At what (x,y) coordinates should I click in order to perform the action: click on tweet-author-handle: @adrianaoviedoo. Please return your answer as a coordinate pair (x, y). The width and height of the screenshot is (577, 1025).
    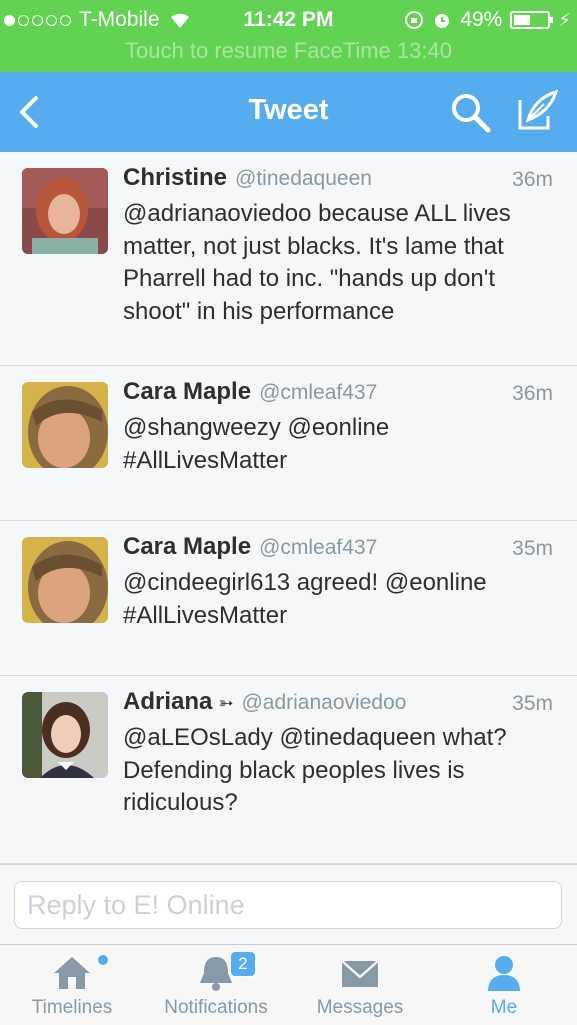
    Looking at the image, I should click on (323, 702).